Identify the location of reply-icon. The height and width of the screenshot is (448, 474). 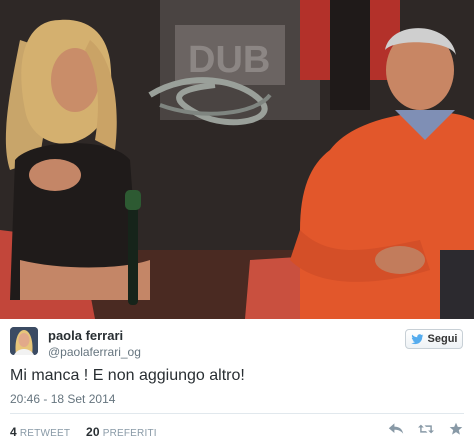
(396, 428).